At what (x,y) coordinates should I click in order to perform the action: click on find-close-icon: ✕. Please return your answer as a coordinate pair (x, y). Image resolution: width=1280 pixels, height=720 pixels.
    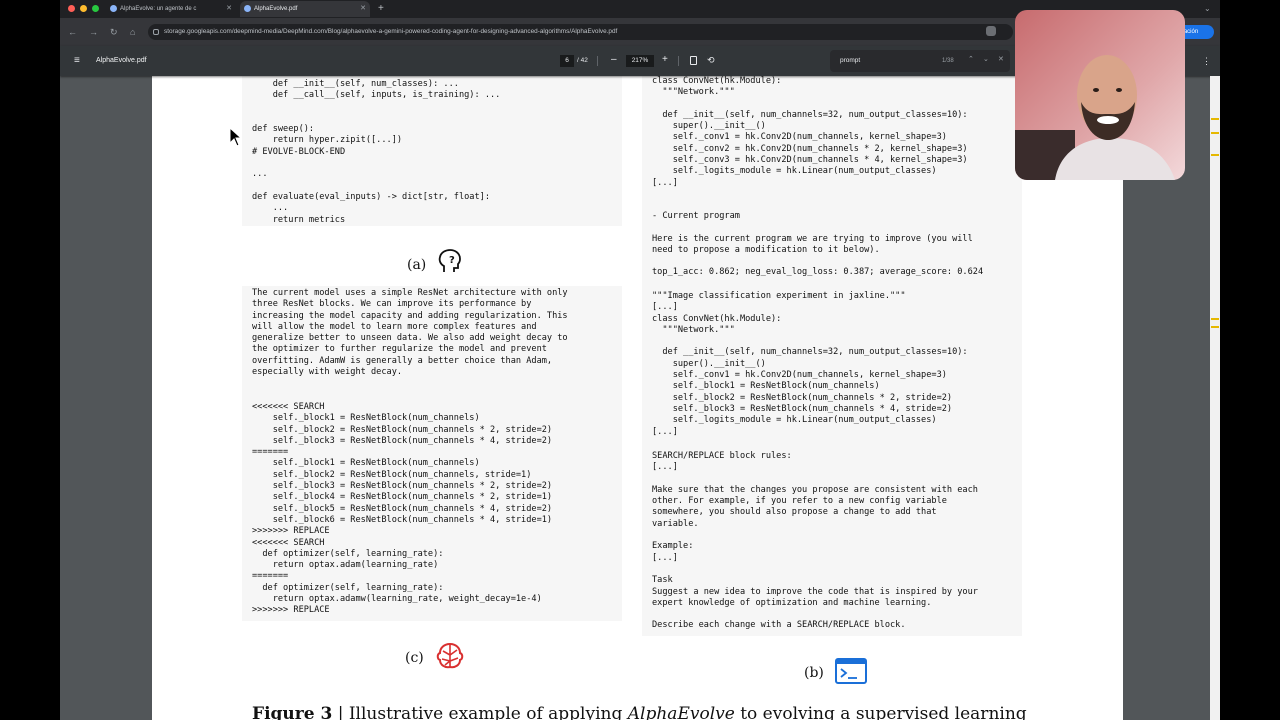
    Looking at the image, I should click on (1001, 60).